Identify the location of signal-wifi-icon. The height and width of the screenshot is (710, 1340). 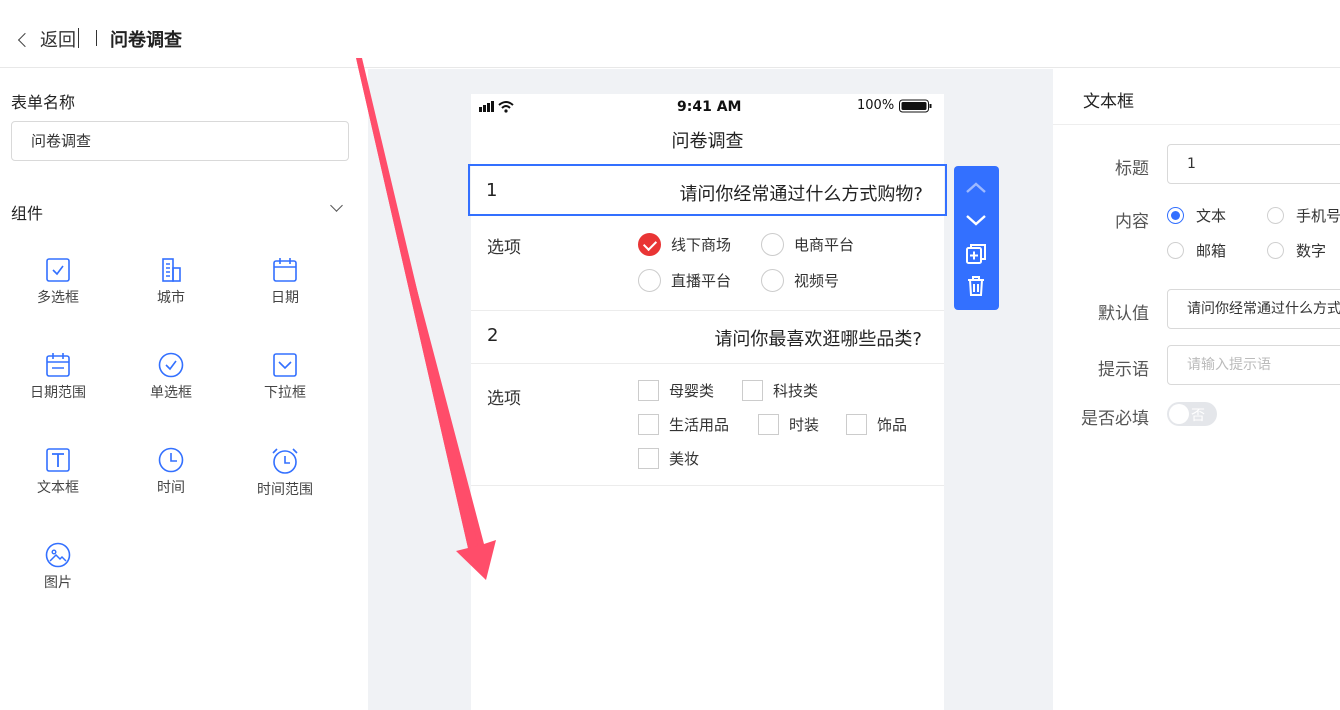
(496, 107).